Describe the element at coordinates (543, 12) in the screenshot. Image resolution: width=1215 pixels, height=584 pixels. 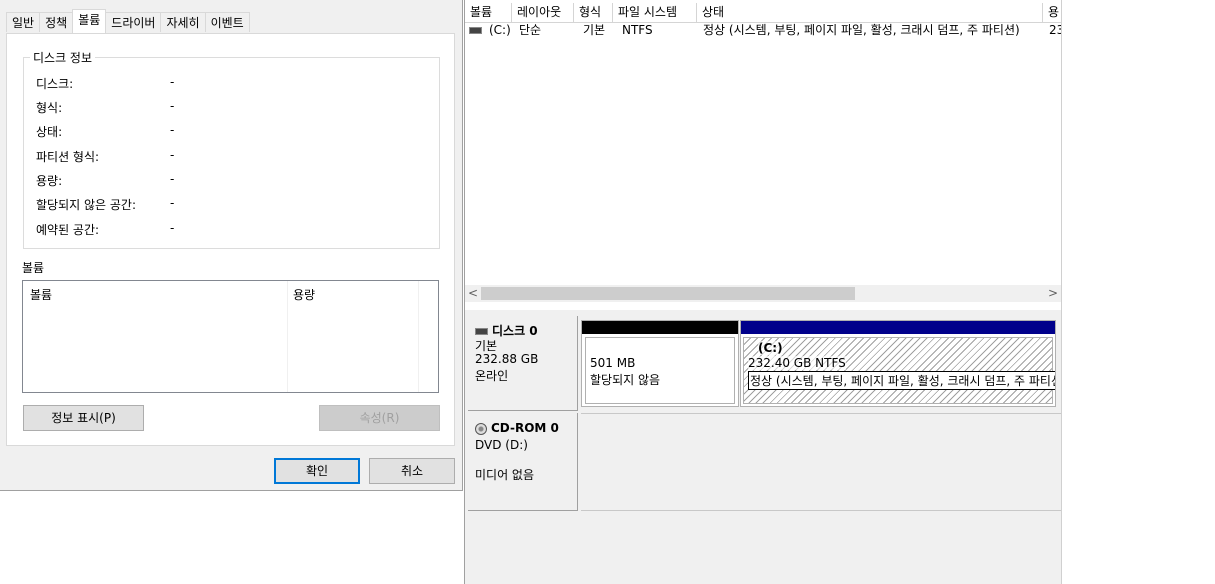
I see `column-layout: 레이아웃` at that location.